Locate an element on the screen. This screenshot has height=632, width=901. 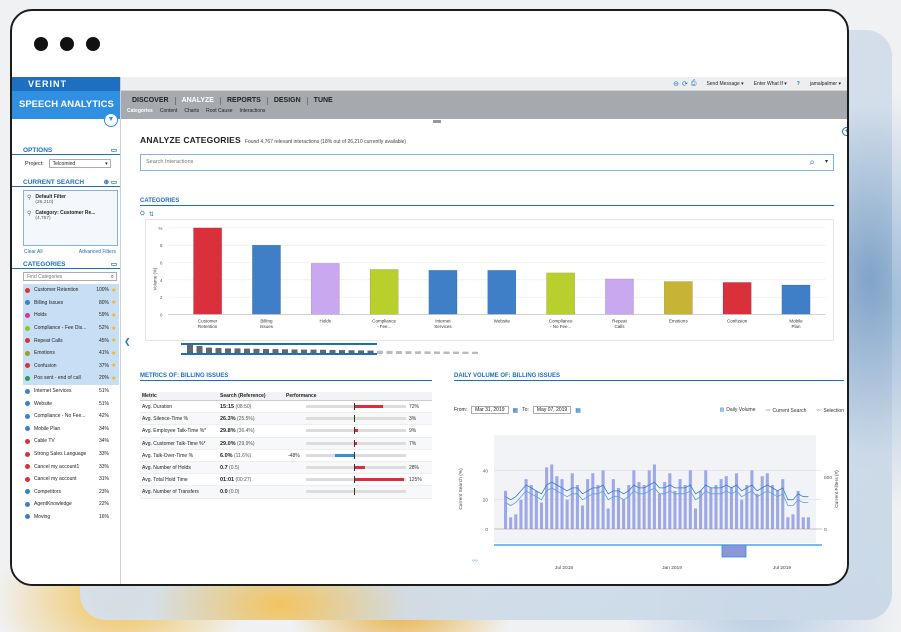
list-item: Emotions 41% ★ is located at coordinates (71, 353).